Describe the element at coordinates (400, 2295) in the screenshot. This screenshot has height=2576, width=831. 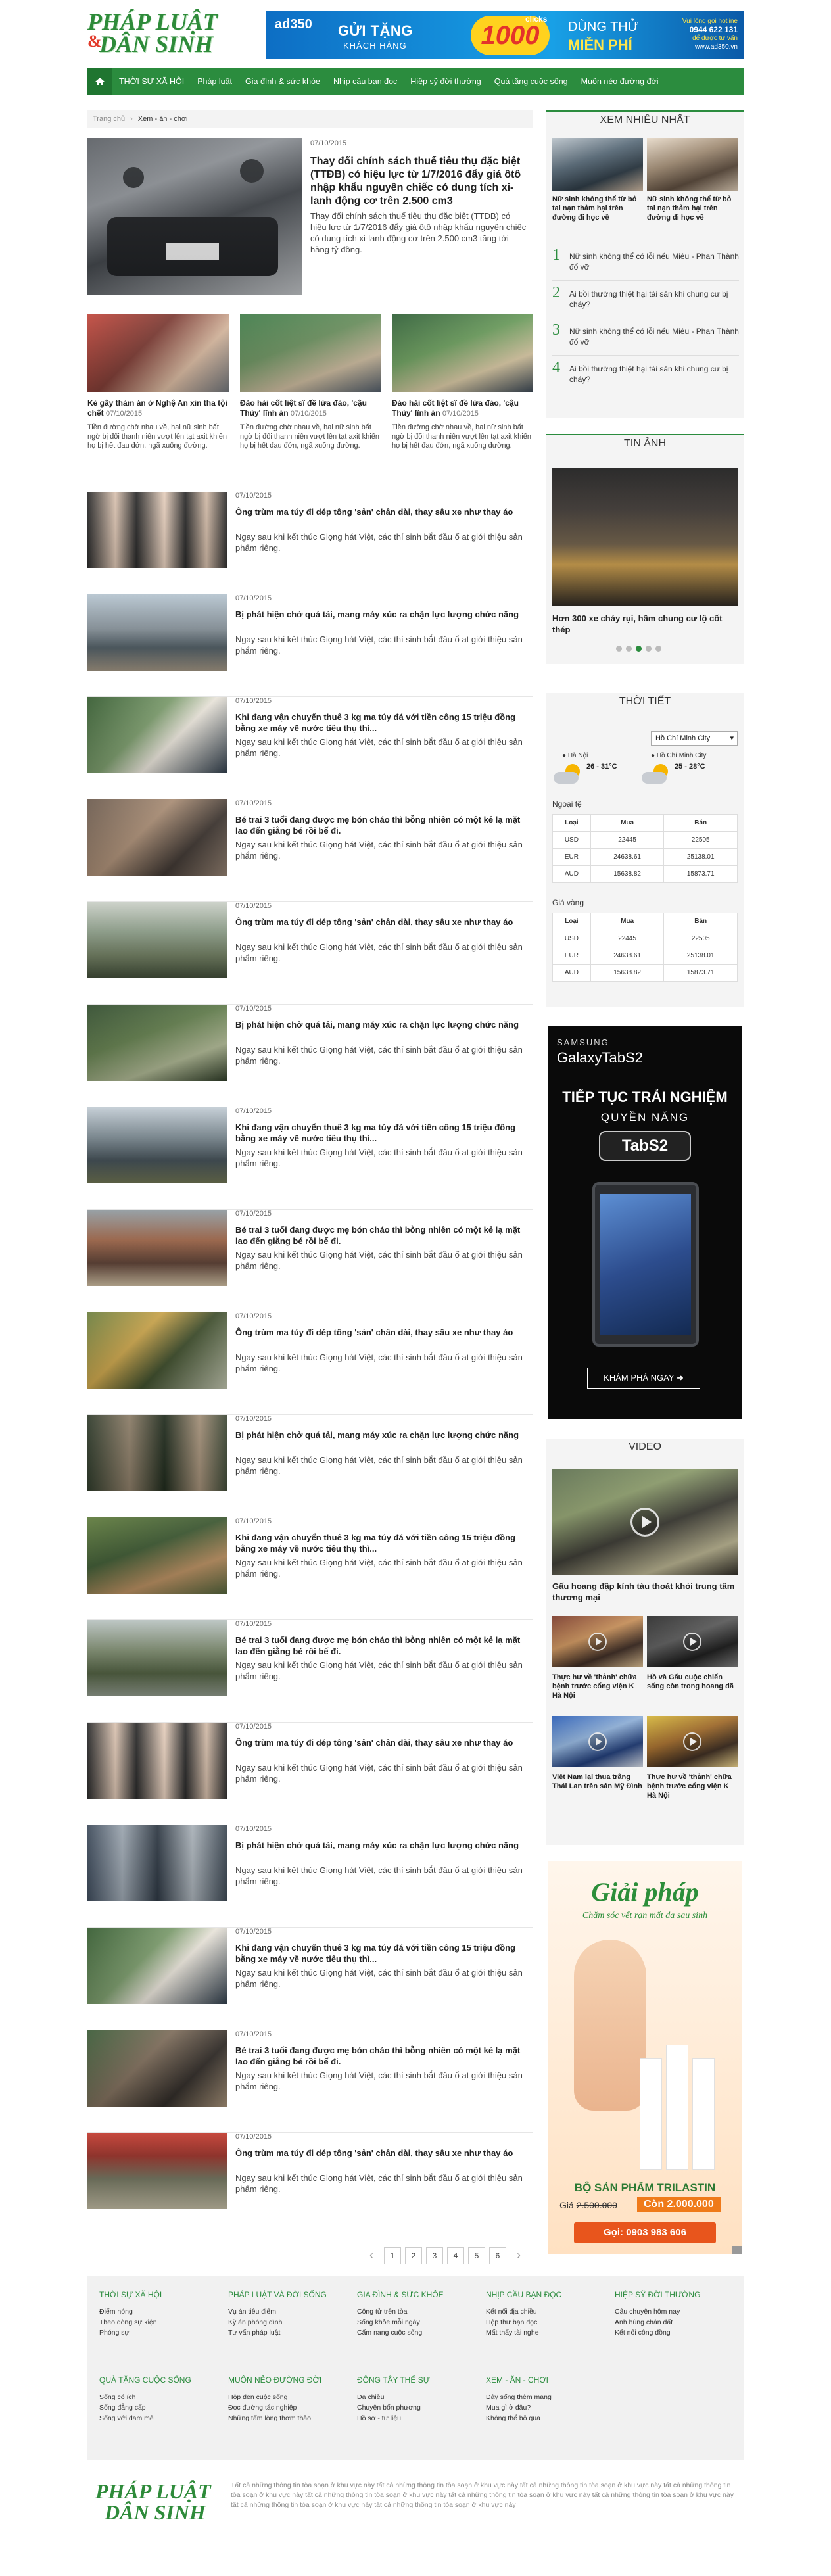
I see `footer-col-heading: Gia đình & sức khỏe` at that location.